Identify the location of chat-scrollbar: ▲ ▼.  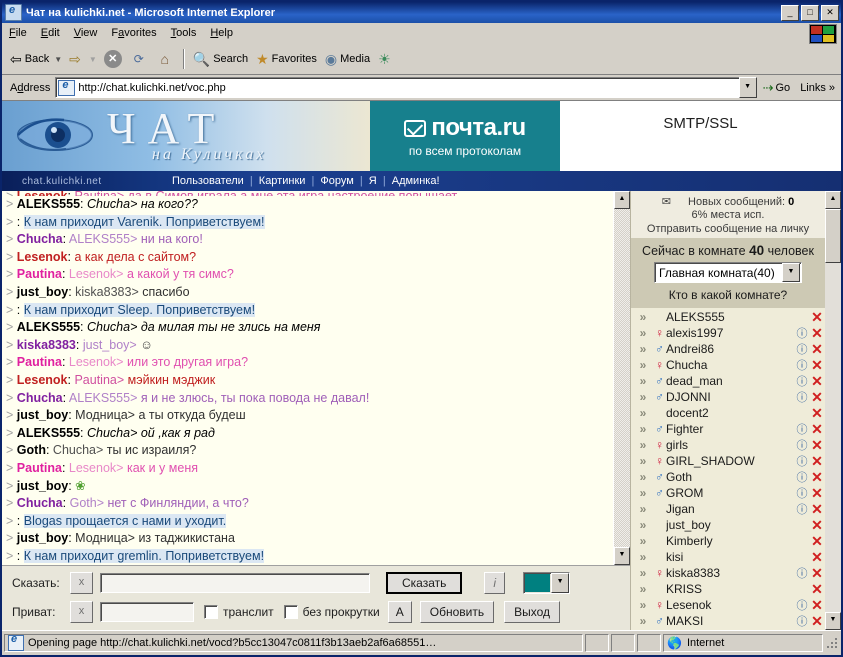
(621, 378).